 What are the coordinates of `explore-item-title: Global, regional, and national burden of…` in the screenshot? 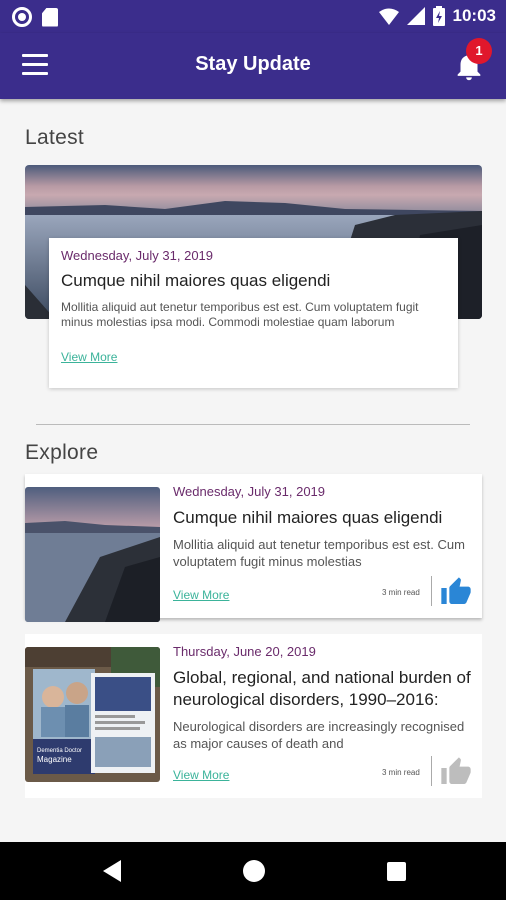 It's located at (325, 689).